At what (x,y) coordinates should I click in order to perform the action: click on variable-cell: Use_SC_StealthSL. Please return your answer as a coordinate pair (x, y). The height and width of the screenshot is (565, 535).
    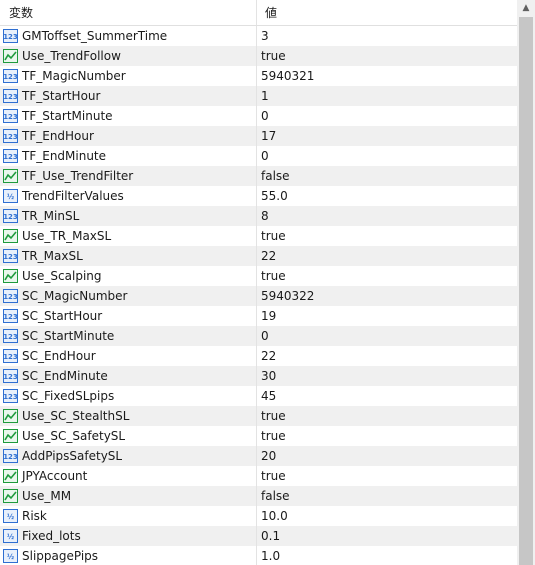
    Looking at the image, I should click on (128, 416).